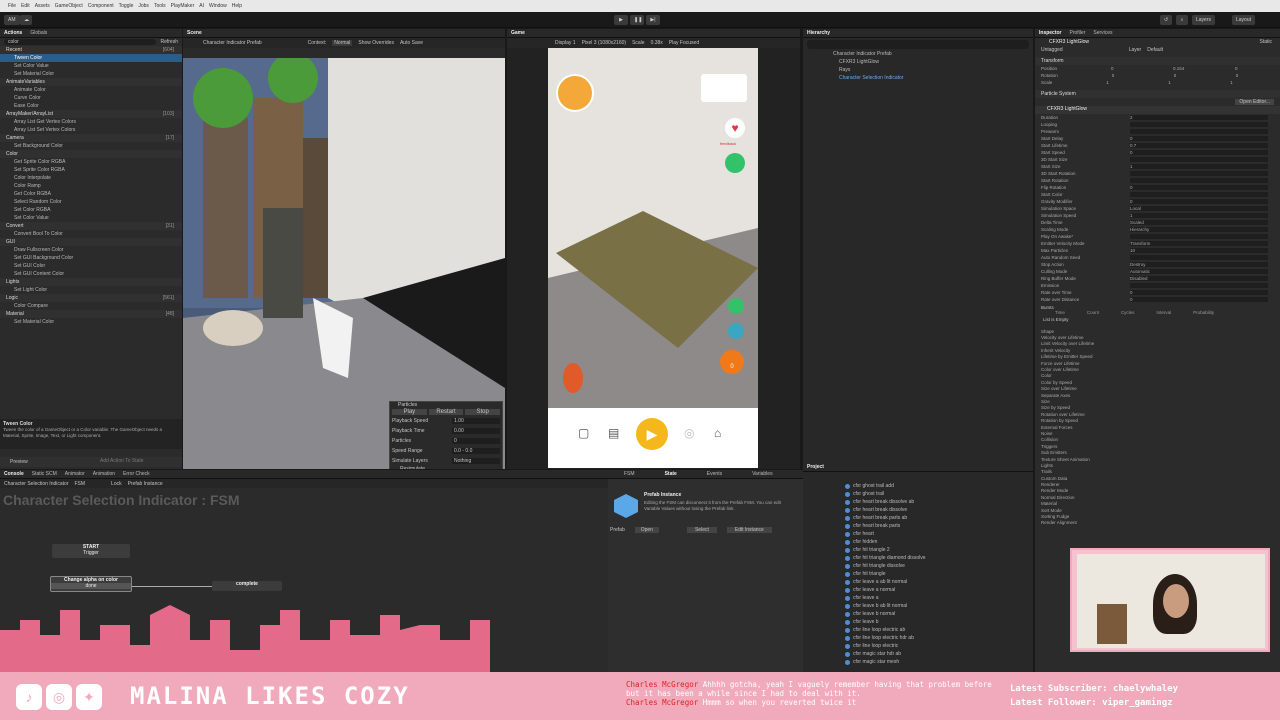 This screenshot has width=1280, height=720. What do you see at coordinates (26, 20) in the screenshot?
I see `cloud-icon: ☁` at bounding box center [26, 20].